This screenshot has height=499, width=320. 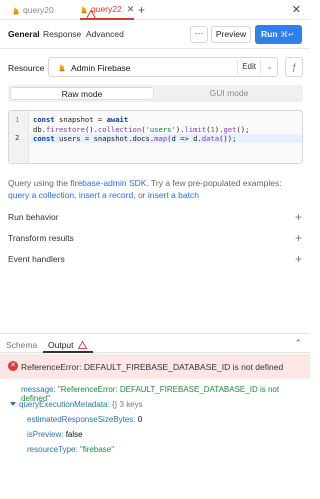 I want to click on output-value: 0, so click(x=140, y=419).